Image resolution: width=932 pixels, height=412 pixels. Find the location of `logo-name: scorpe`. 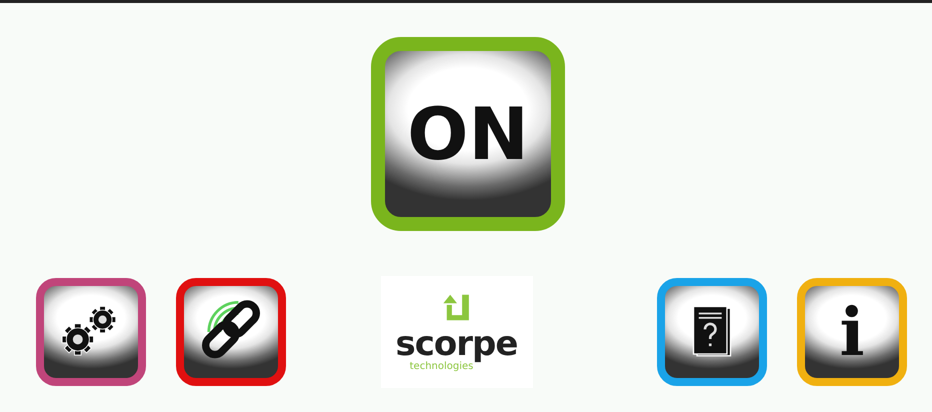

logo-name: scorpe is located at coordinates (457, 343).